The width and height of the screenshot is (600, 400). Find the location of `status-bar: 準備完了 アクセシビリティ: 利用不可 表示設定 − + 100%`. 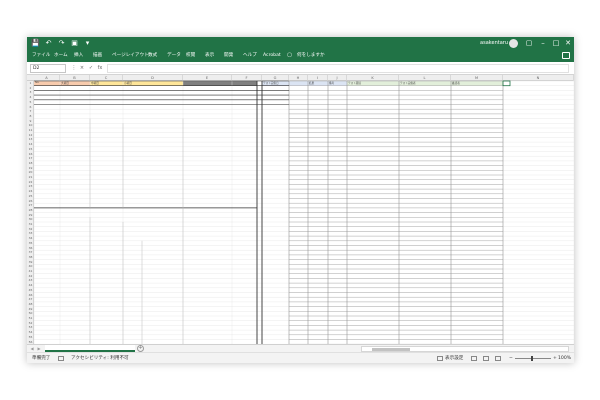

status-bar: 準備完了 アクセシビリティ: 利用不可 表示設定 − + 100% is located at coordinates (300, 357).